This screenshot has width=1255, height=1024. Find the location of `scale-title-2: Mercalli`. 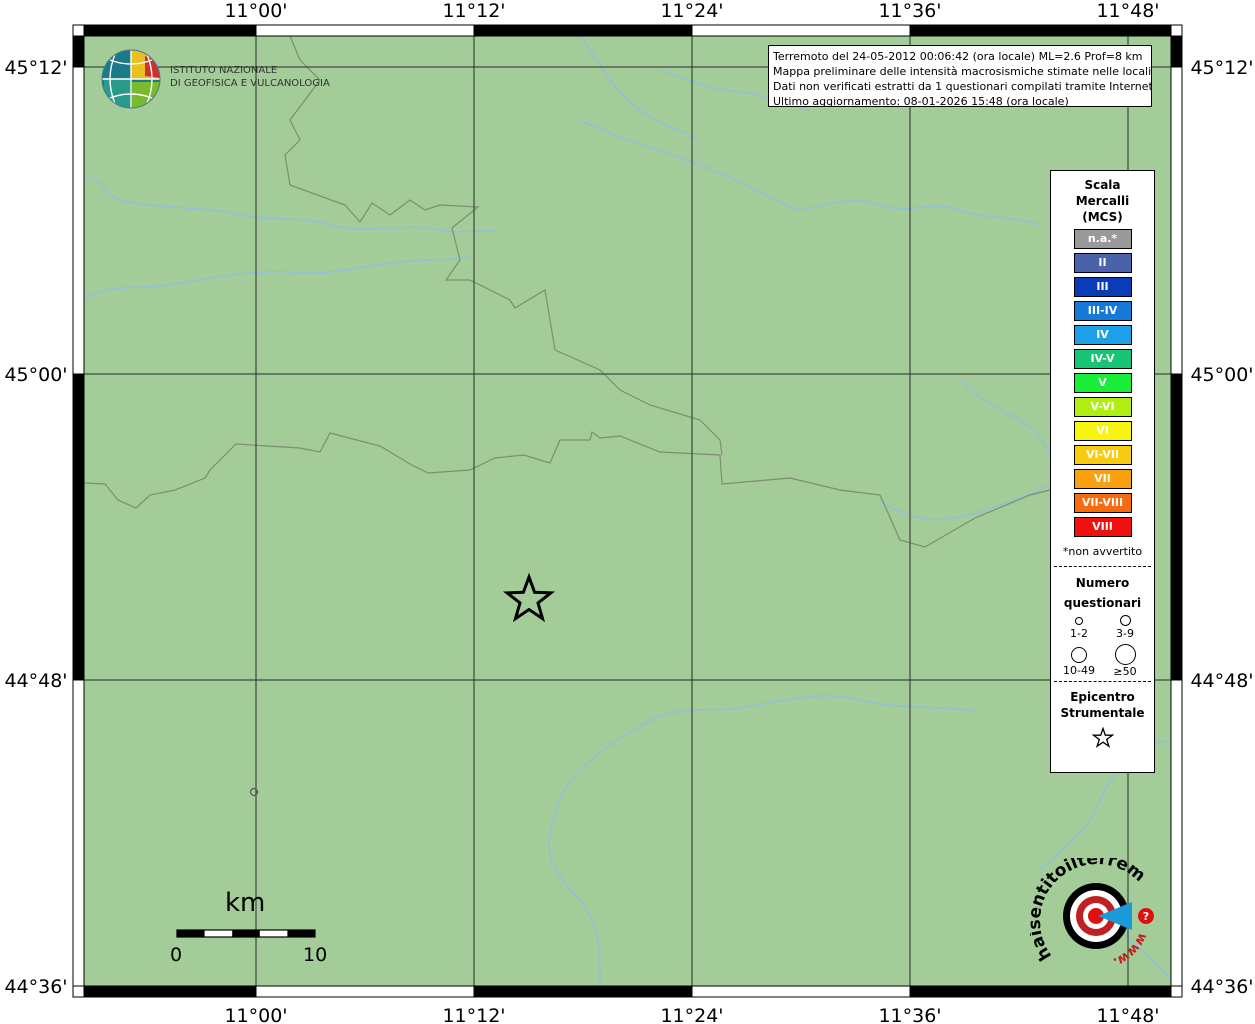

scale-title-2: Mercalli is located at coordinates (1102, 201).